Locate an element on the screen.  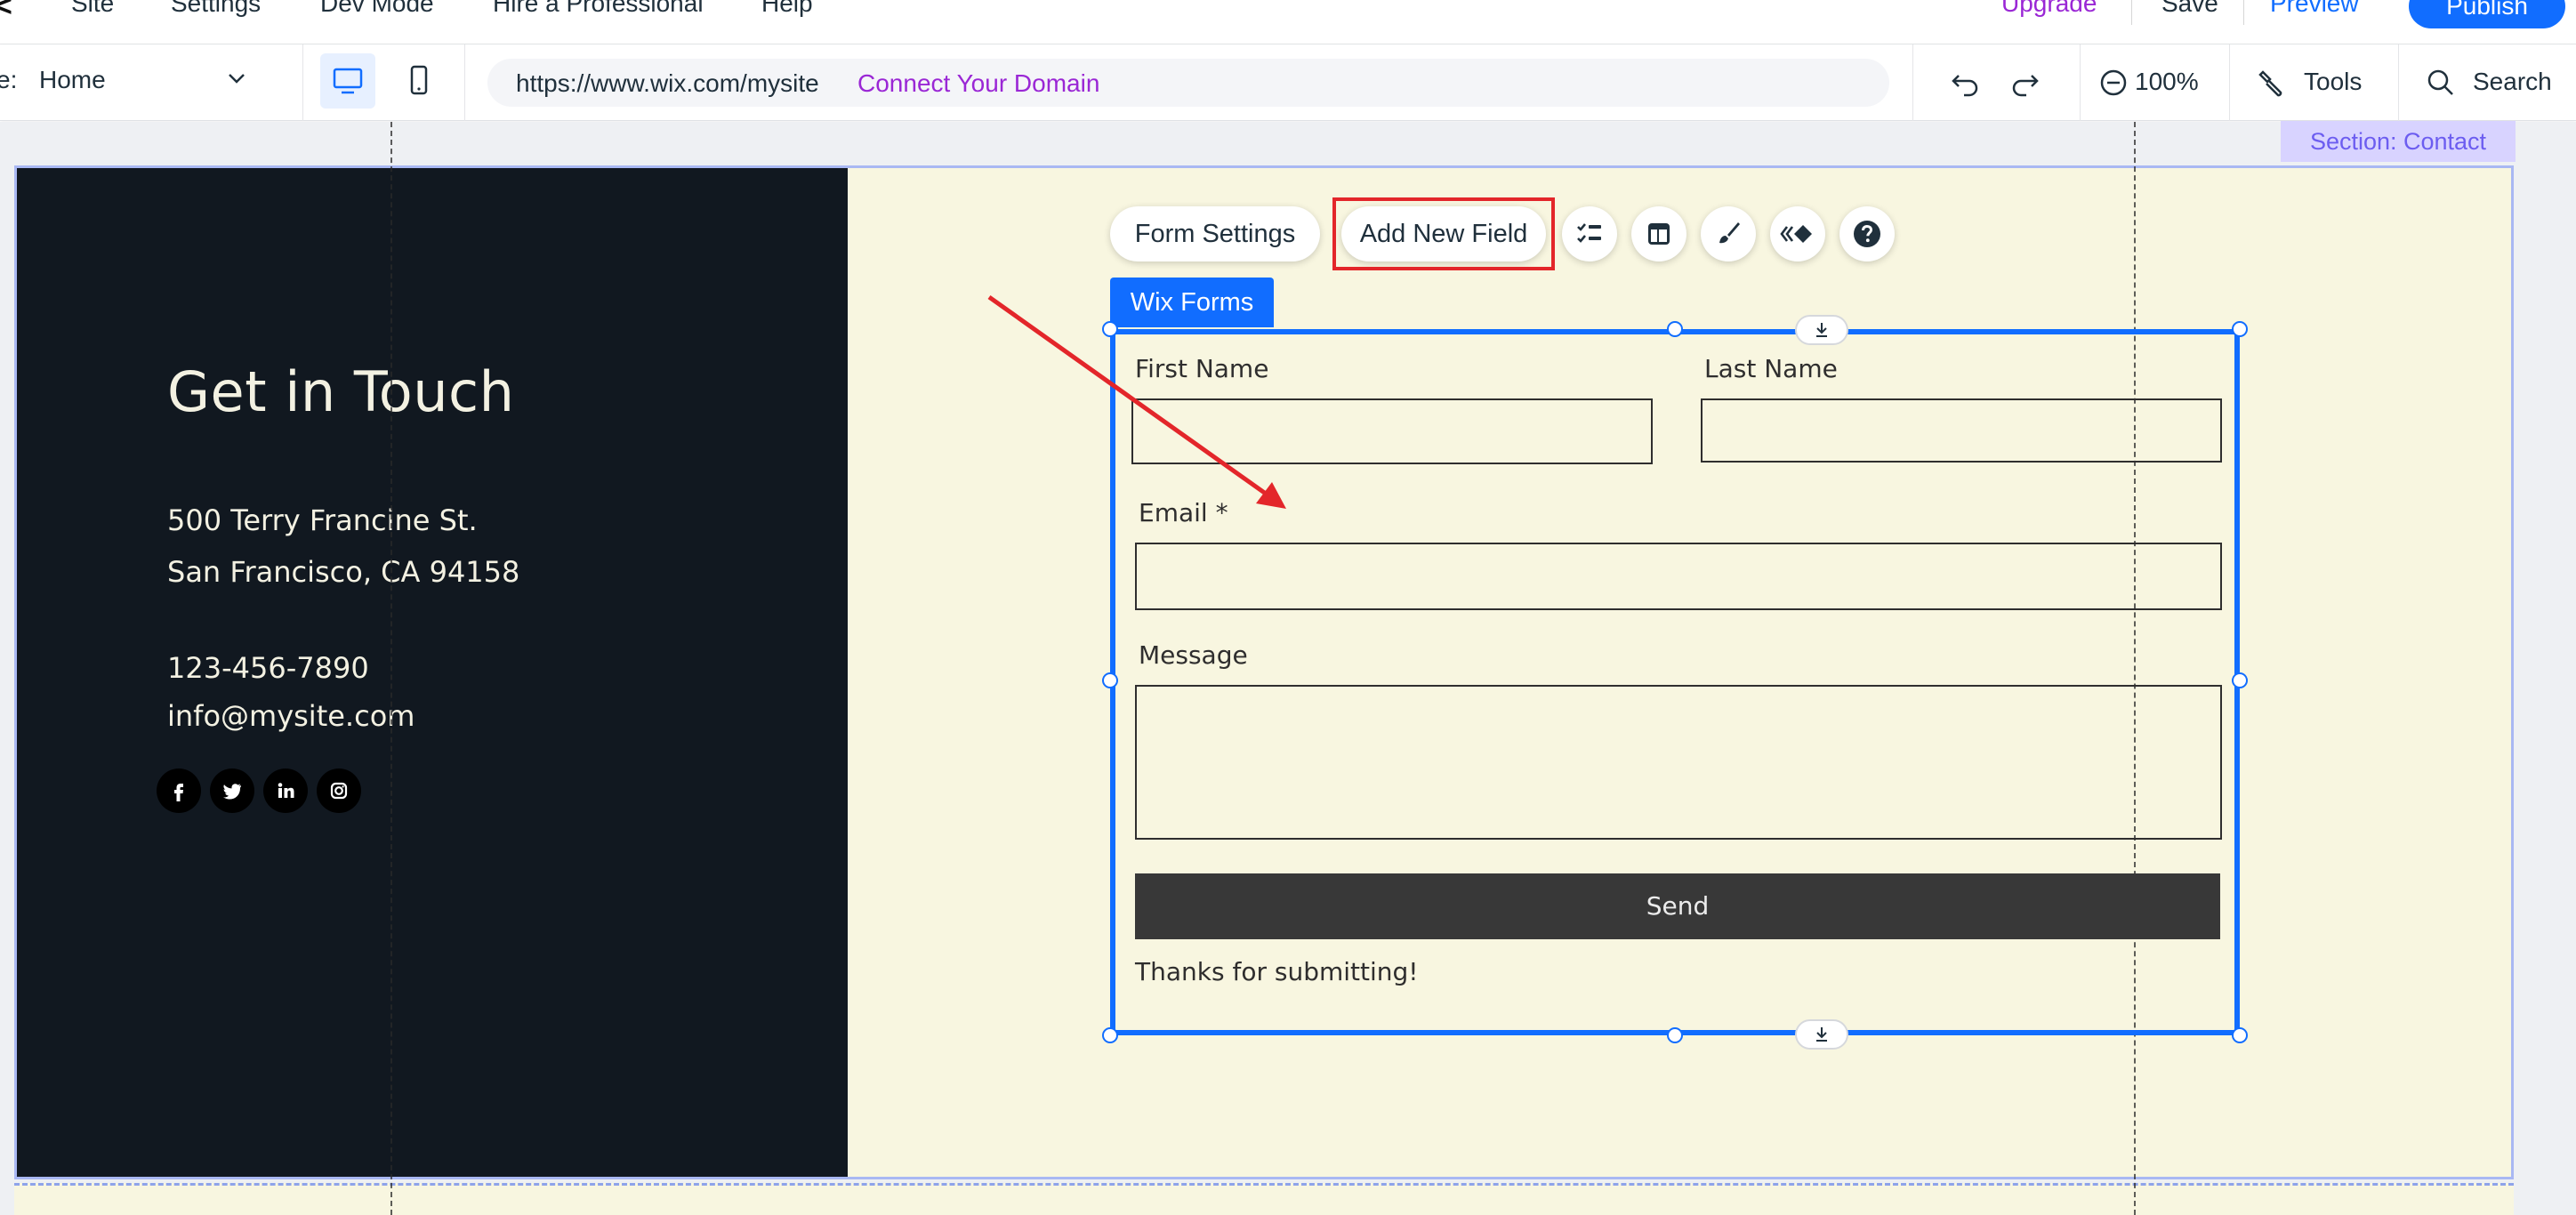
animation-button is located at coordinates (1797, 234).